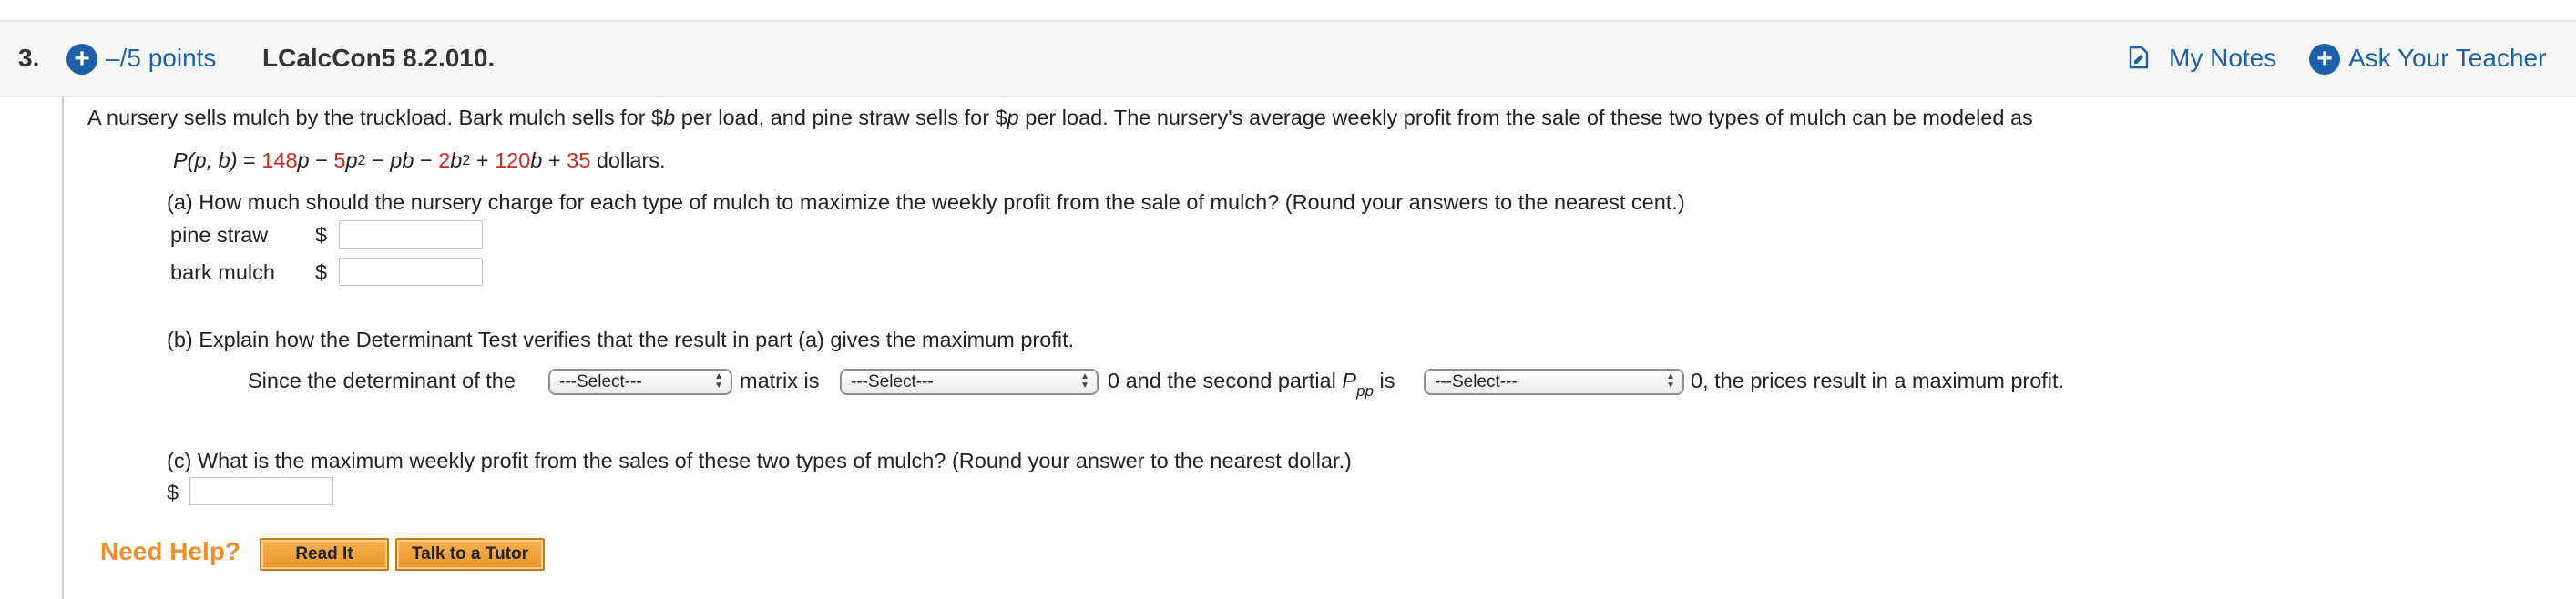 The image size is (2576, 599). Describe the element at coordinates (411, 235) in the screenshot. I see `pine-straw-price-input` at that location.